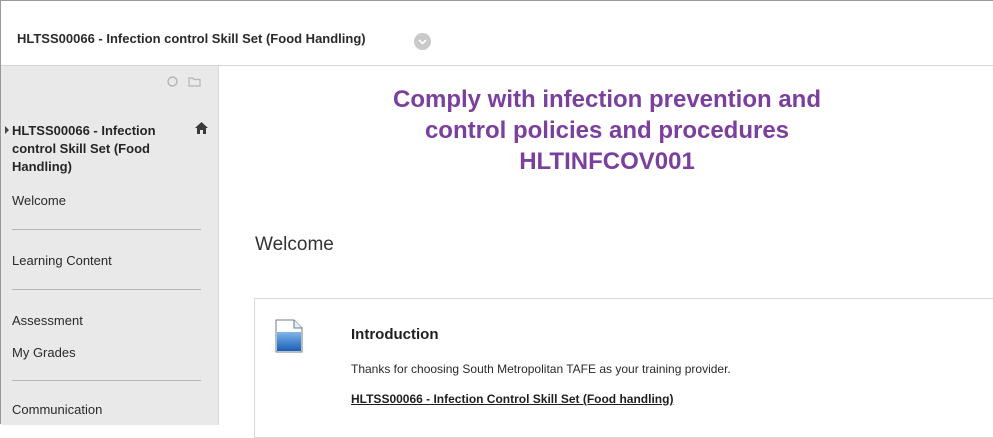  Describe the element at coordinates (62, 260) in the screenshot. I see `sidebar-item-learning-content: Learning Content` at that location.